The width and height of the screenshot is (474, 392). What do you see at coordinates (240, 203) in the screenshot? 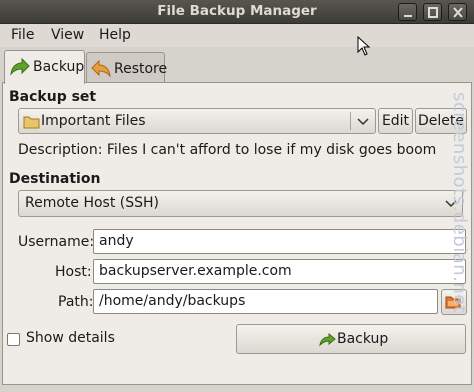
I see `destination-combo: Remote Host (SSH)` at bounding box center [240, 203].